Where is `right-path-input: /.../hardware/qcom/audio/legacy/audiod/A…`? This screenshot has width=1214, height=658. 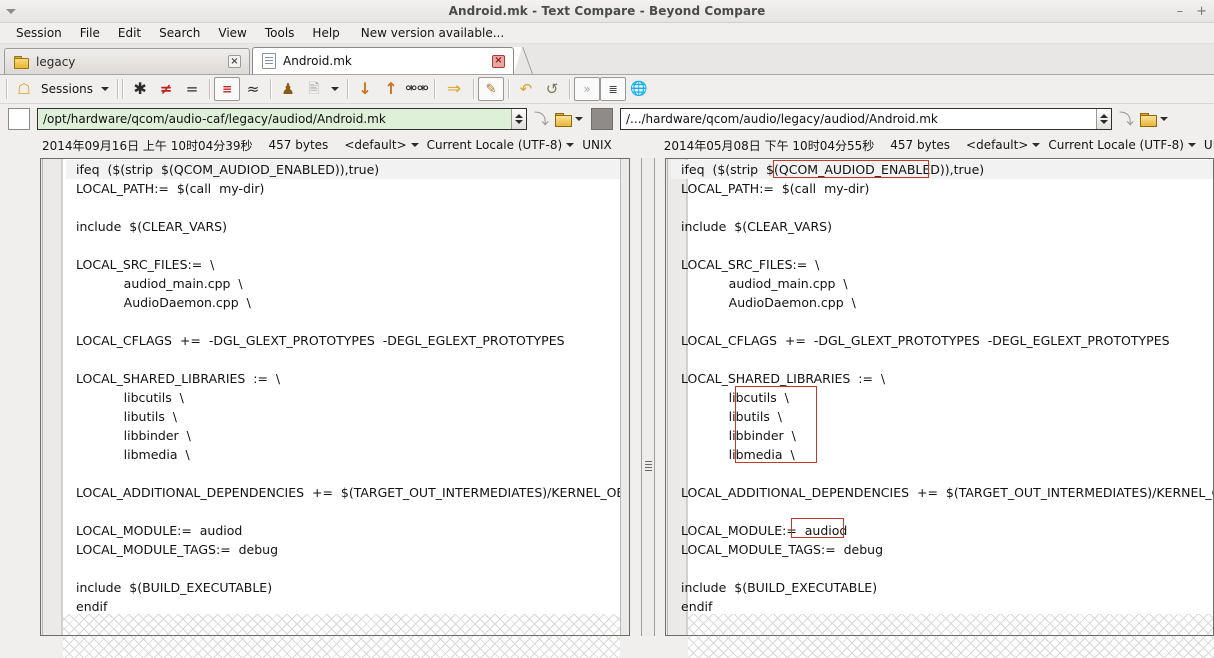
right-path-input: /.../hardware/qcom/audio/legacy/audiod/A… is located at coordinates (866, 119).